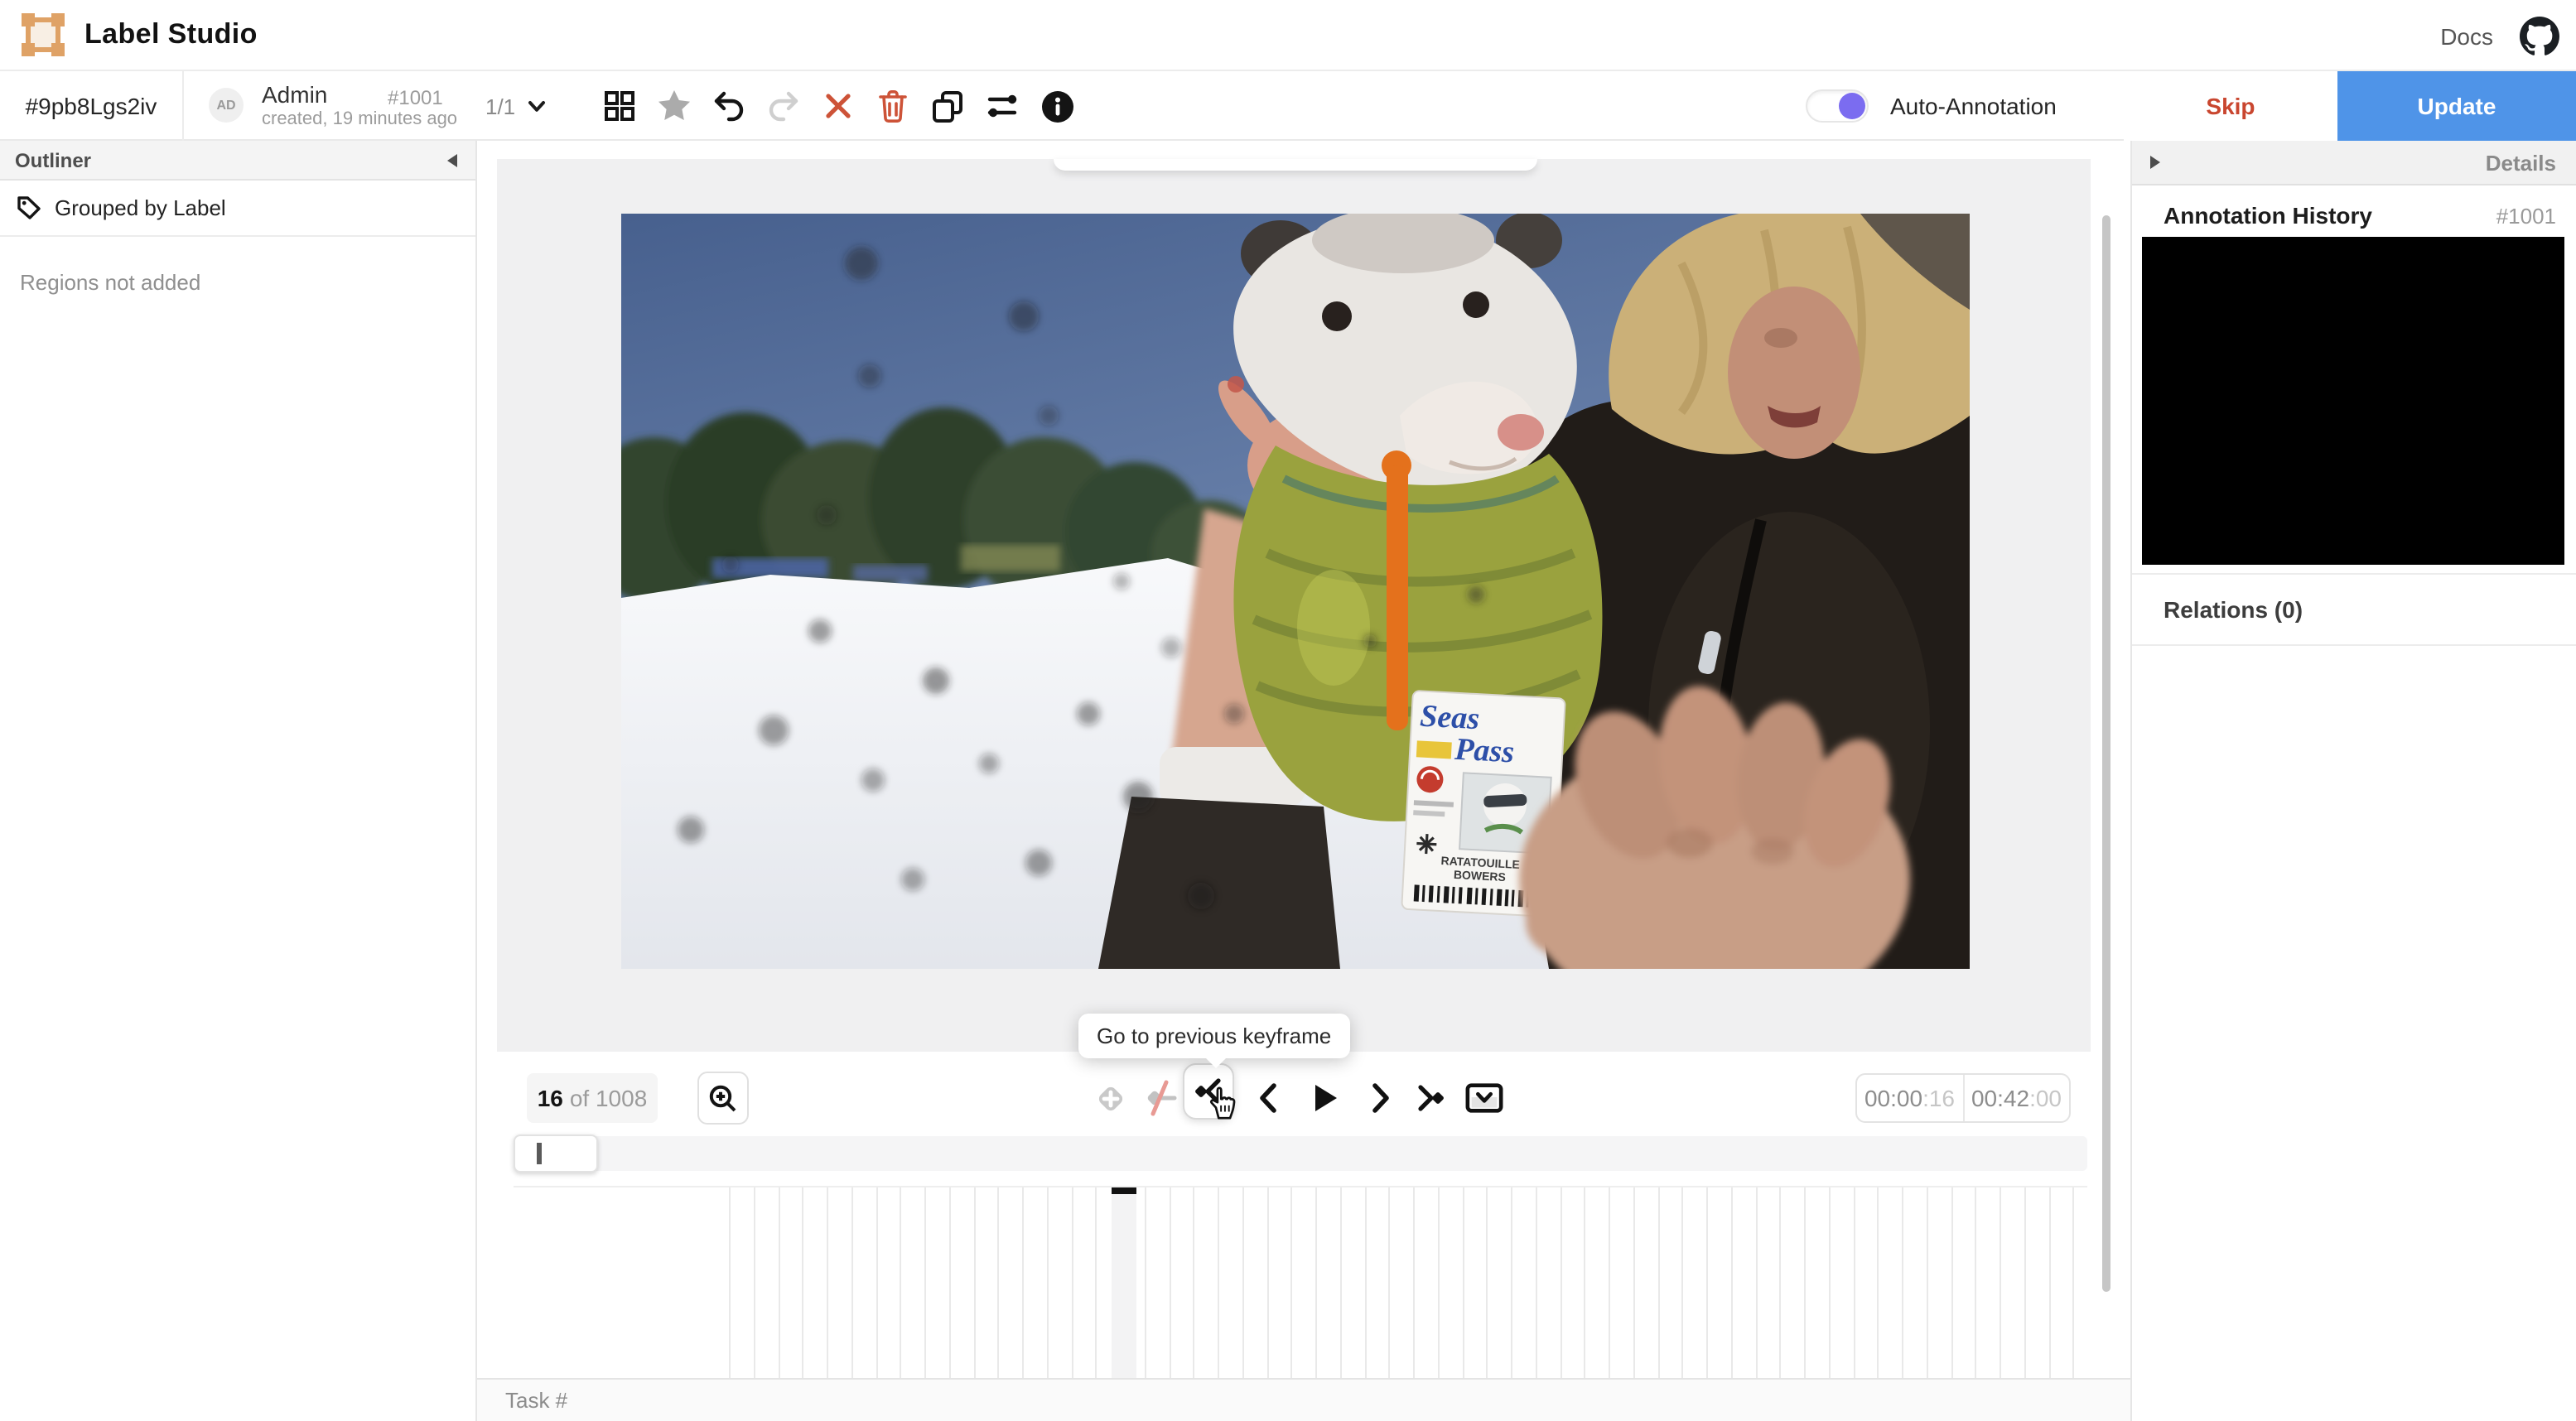  Describe the element at coordinates (2539, 35) in the screenshot. I see `github-icon` at that location.